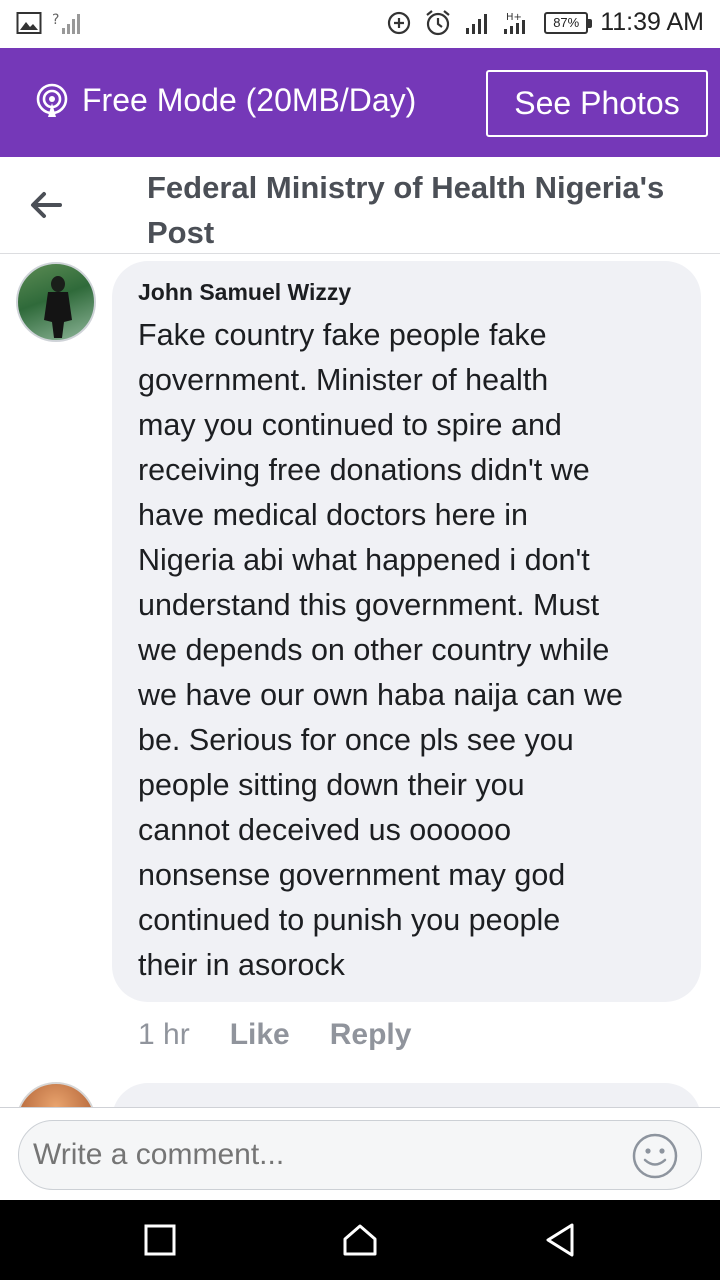  Describe the element at coordinates (160, 1240) in the screenshot. I see `square-icon` at that location.